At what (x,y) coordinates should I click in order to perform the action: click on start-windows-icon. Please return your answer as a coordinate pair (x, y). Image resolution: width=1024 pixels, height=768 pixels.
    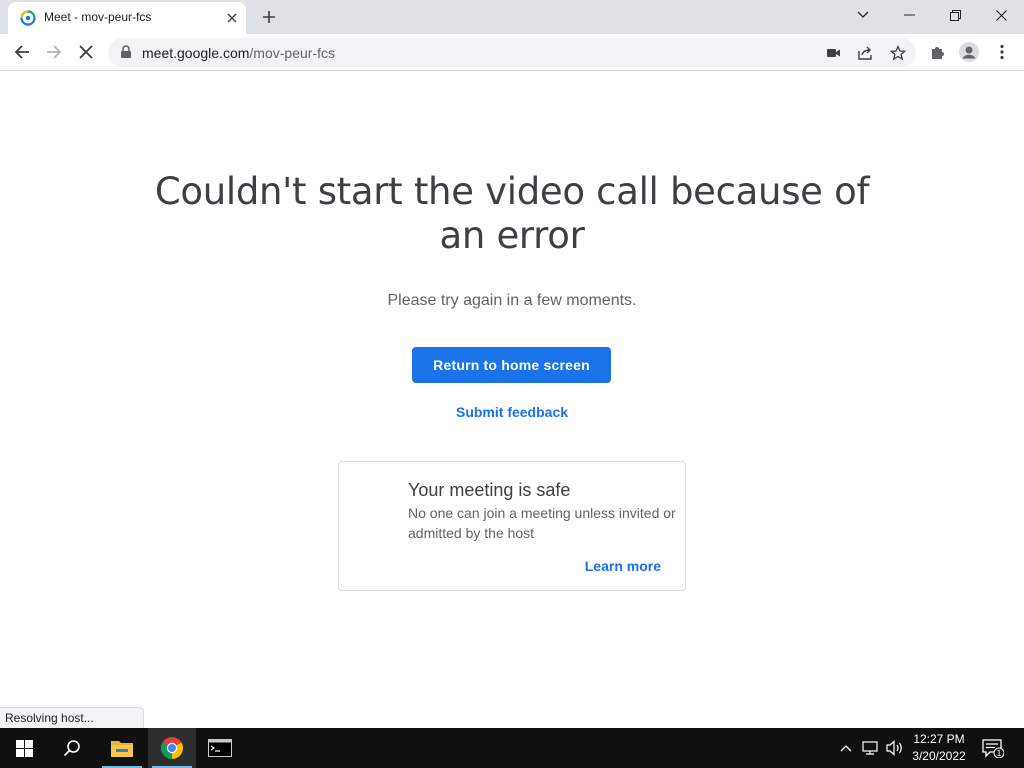
    Looking at the image, I should click on (24, 748).